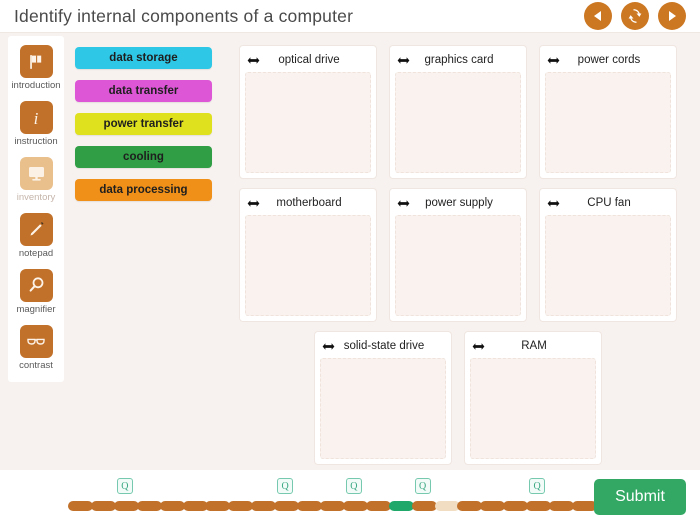  I want to click on sidebar-item-instruction: i instruction, so click(36, 124).